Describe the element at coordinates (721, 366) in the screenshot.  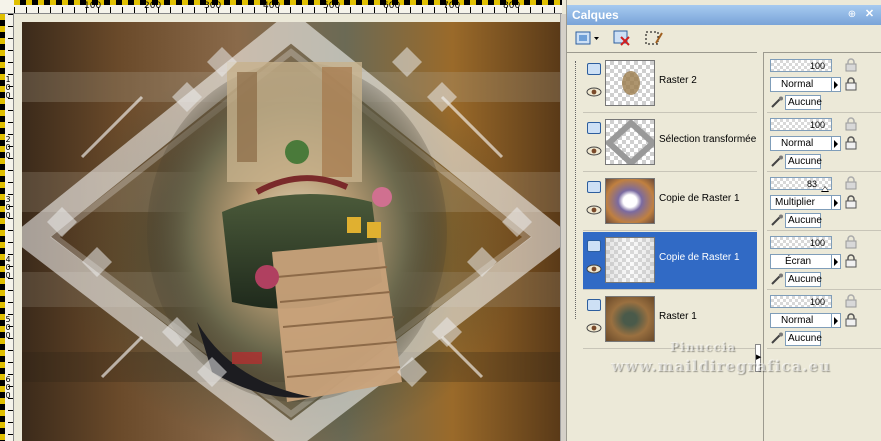
I see `watermark-url: www.maildiregrafica.eu` at that location.